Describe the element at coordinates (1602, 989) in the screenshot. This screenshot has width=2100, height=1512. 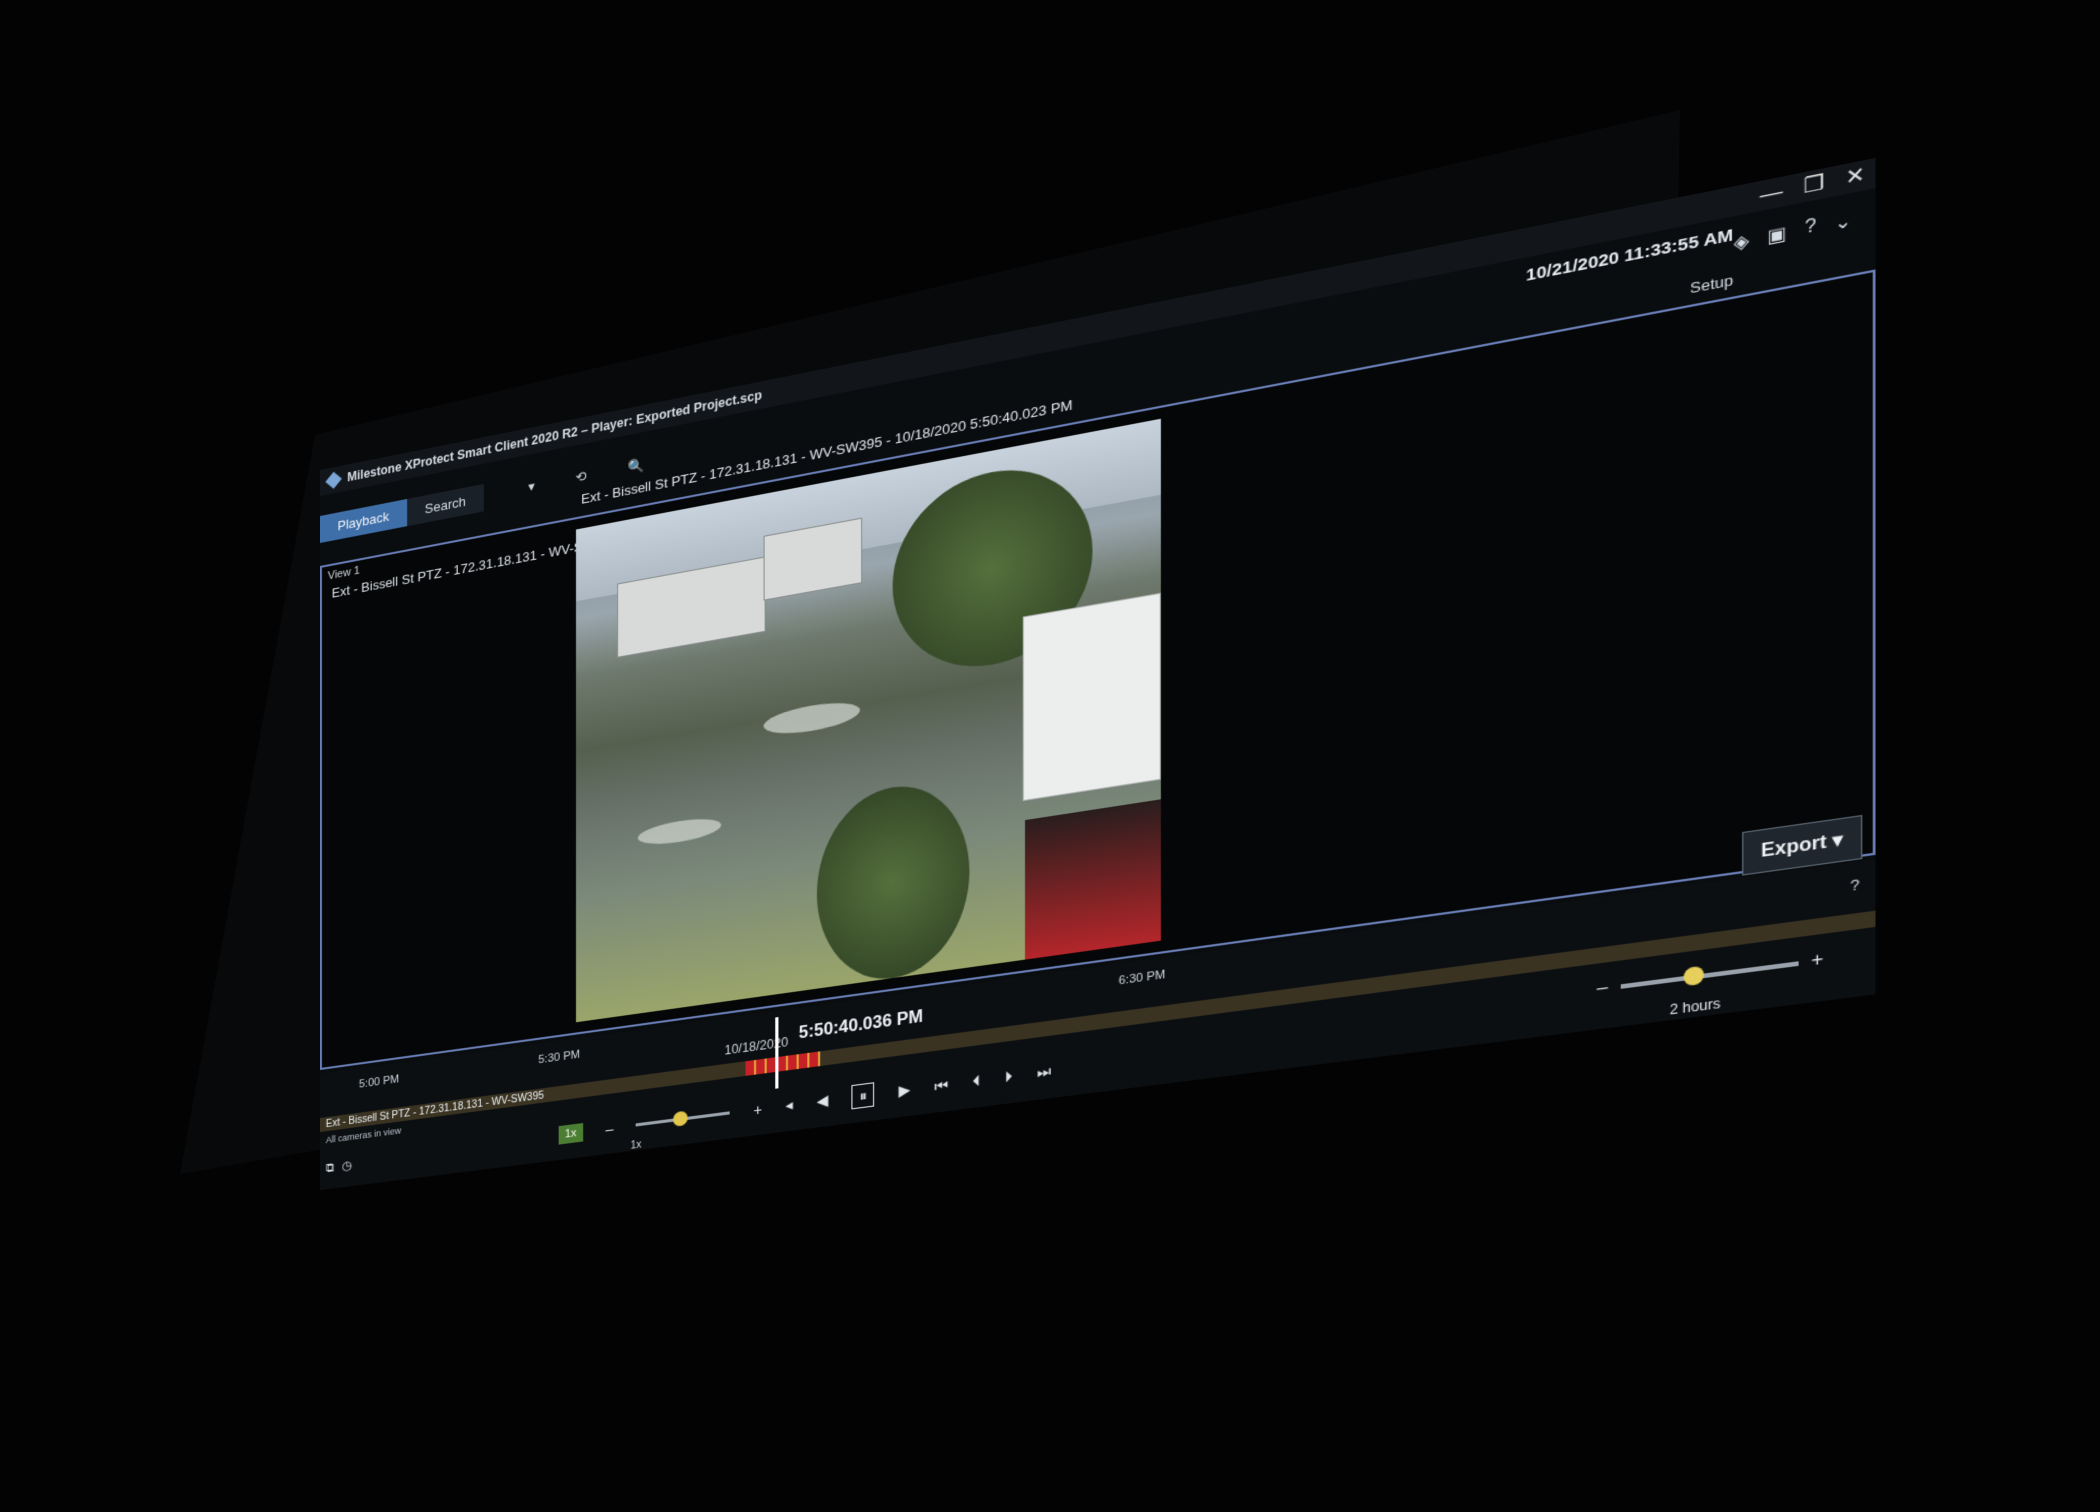
I see `zoom-minus: –` at that location.